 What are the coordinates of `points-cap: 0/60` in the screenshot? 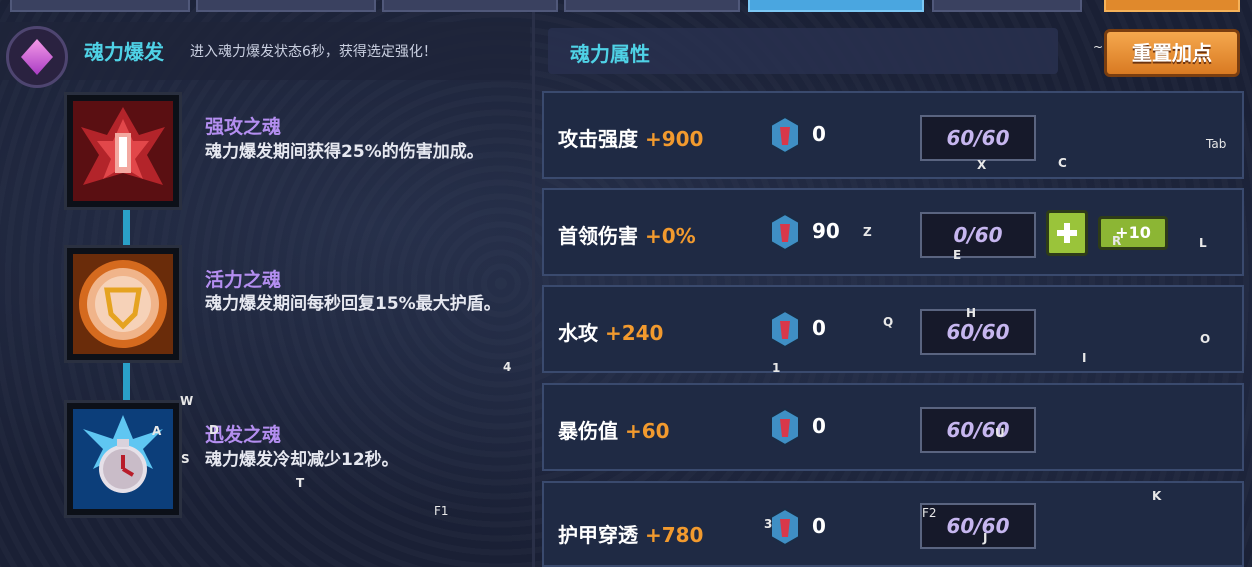 It's located at (978, 235).